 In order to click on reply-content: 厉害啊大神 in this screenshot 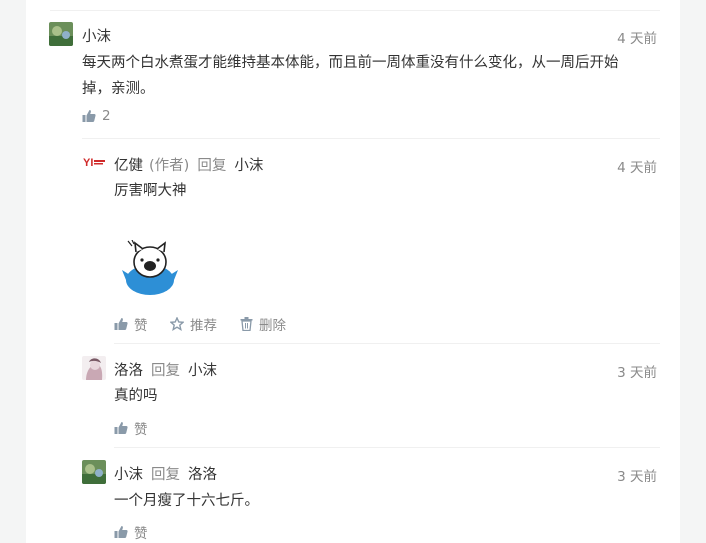, I will do `click(150, 191)`.